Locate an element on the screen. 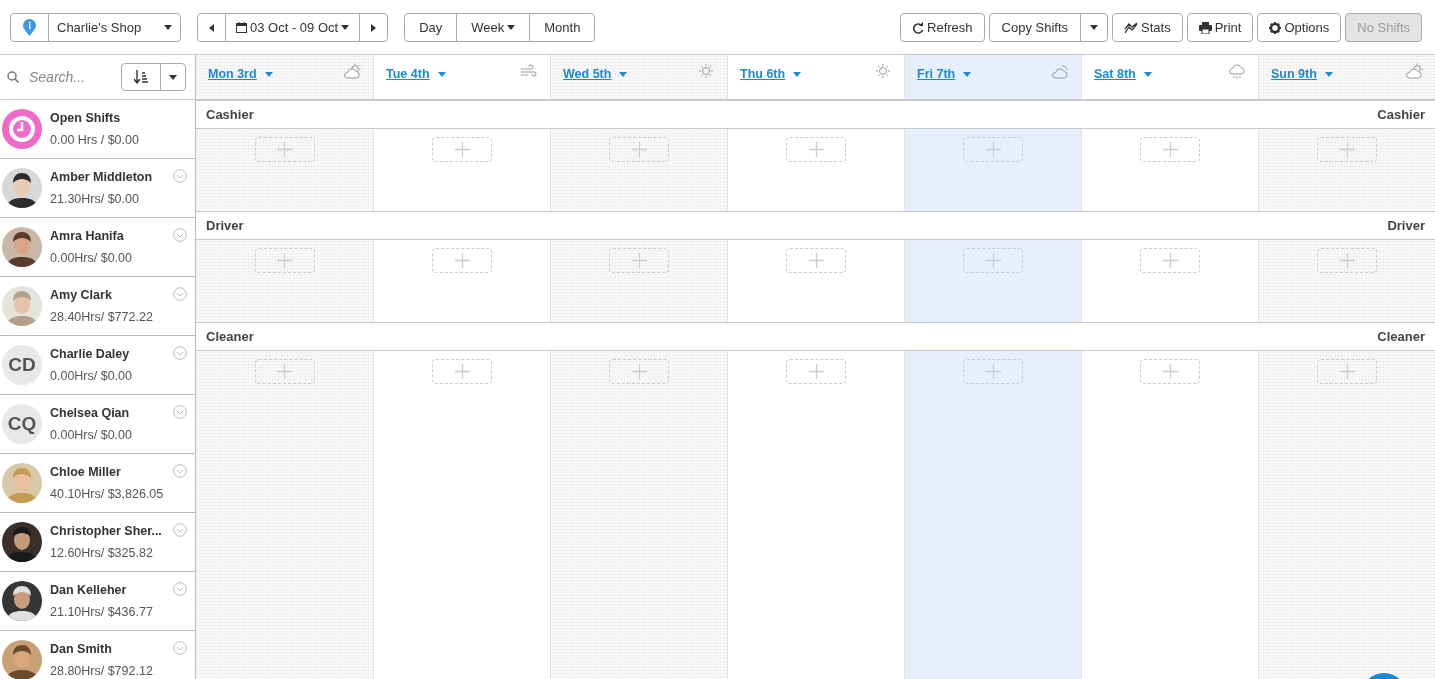  location-button is located at coordinates (29, 27).